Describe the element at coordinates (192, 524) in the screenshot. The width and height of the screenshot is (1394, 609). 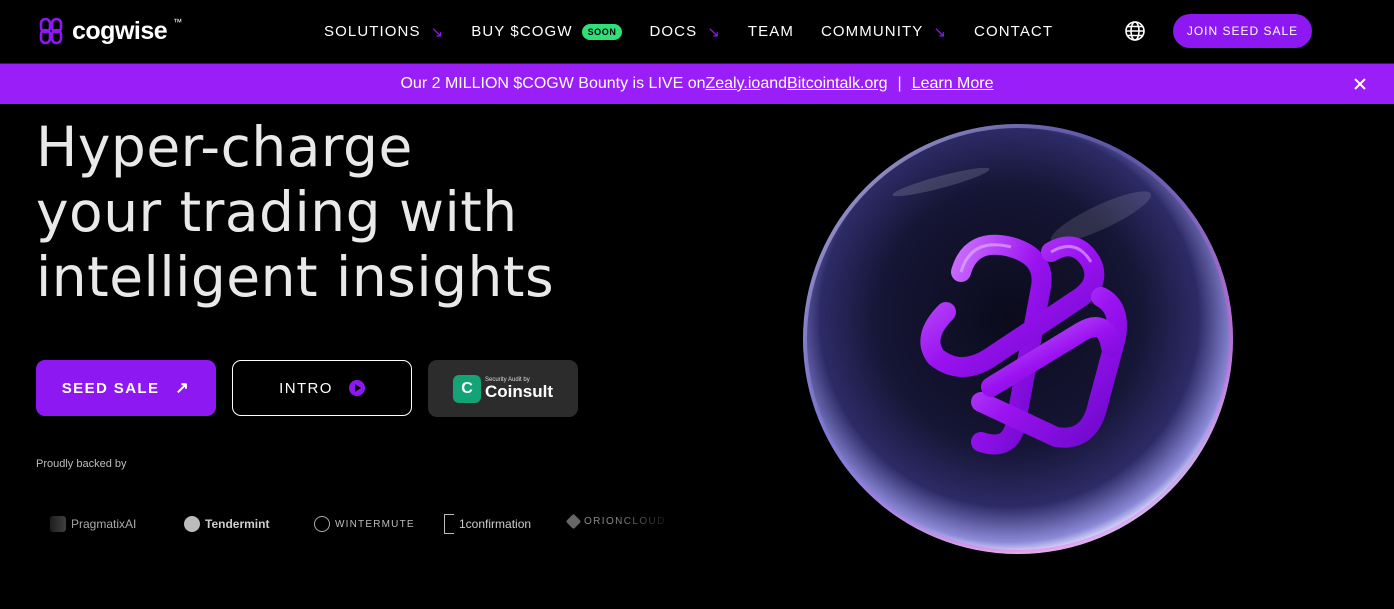
I see `tendermint-logo-icon` at that location.